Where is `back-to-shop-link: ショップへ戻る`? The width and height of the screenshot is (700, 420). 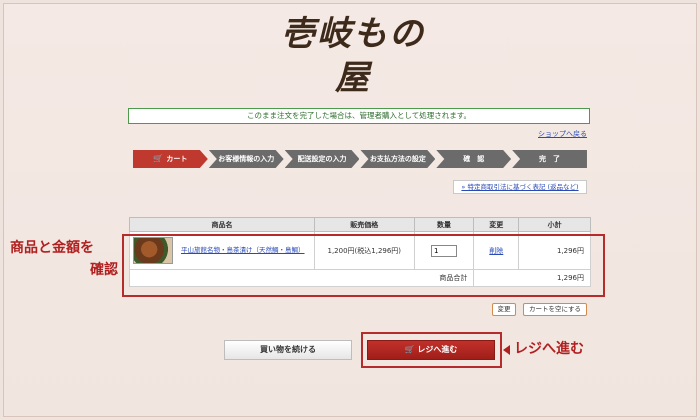 back-to-shop-link: ショップへ戻る is located at coordinates (562, 134).